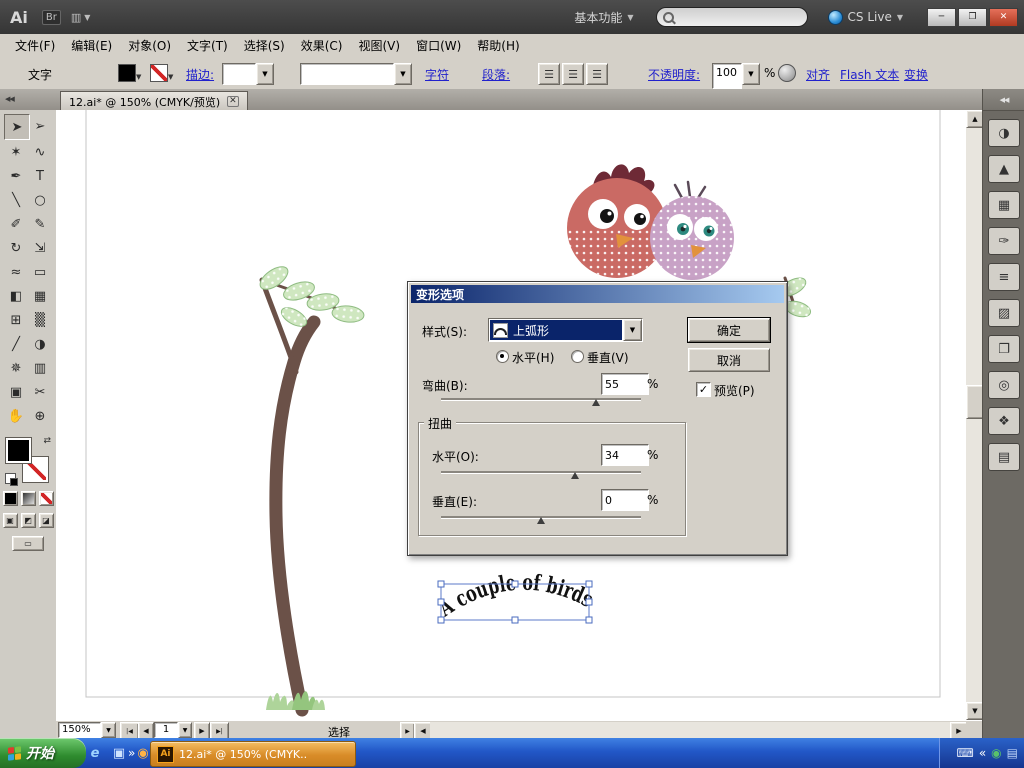 Image resolution: width=1024 pixels, height=768 pixels. I want to click on align-center-button: ☰, so click(573, 74).